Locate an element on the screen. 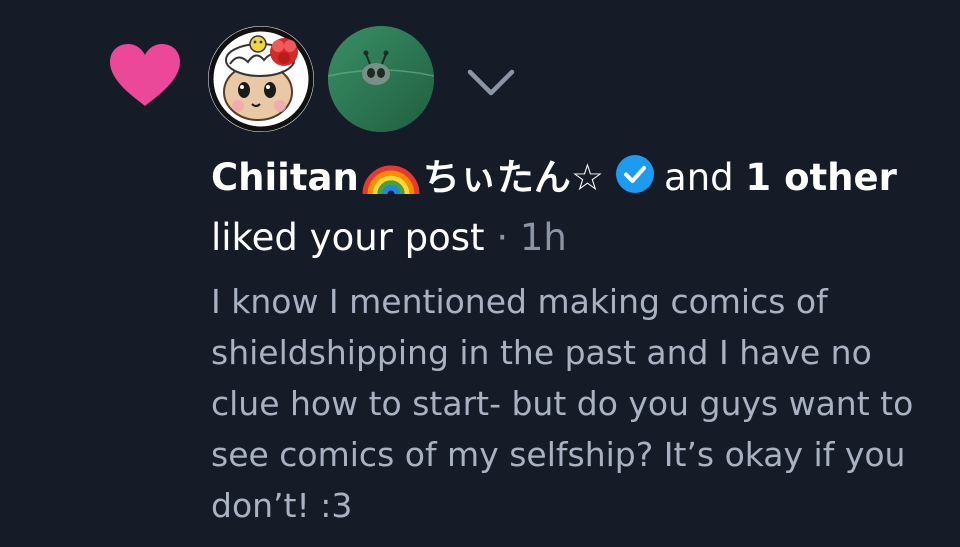  chiitan-avatar-image is located at coordinates (261, 79).